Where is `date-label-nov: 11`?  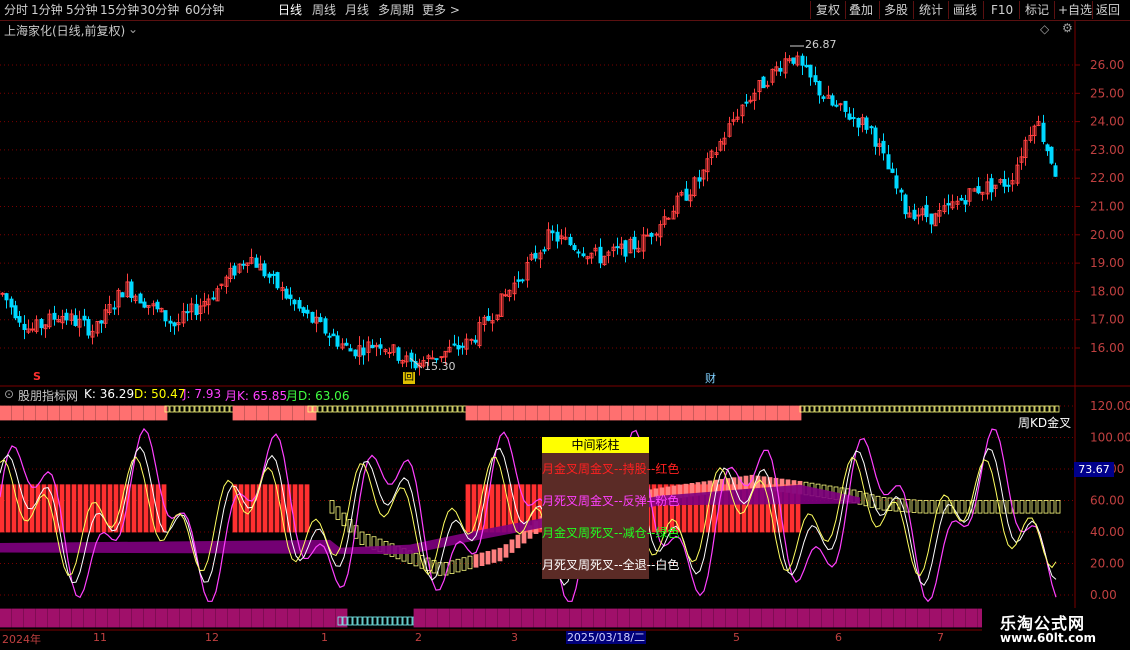
date-label-nov: 11 is located at coordinates (100, 637).